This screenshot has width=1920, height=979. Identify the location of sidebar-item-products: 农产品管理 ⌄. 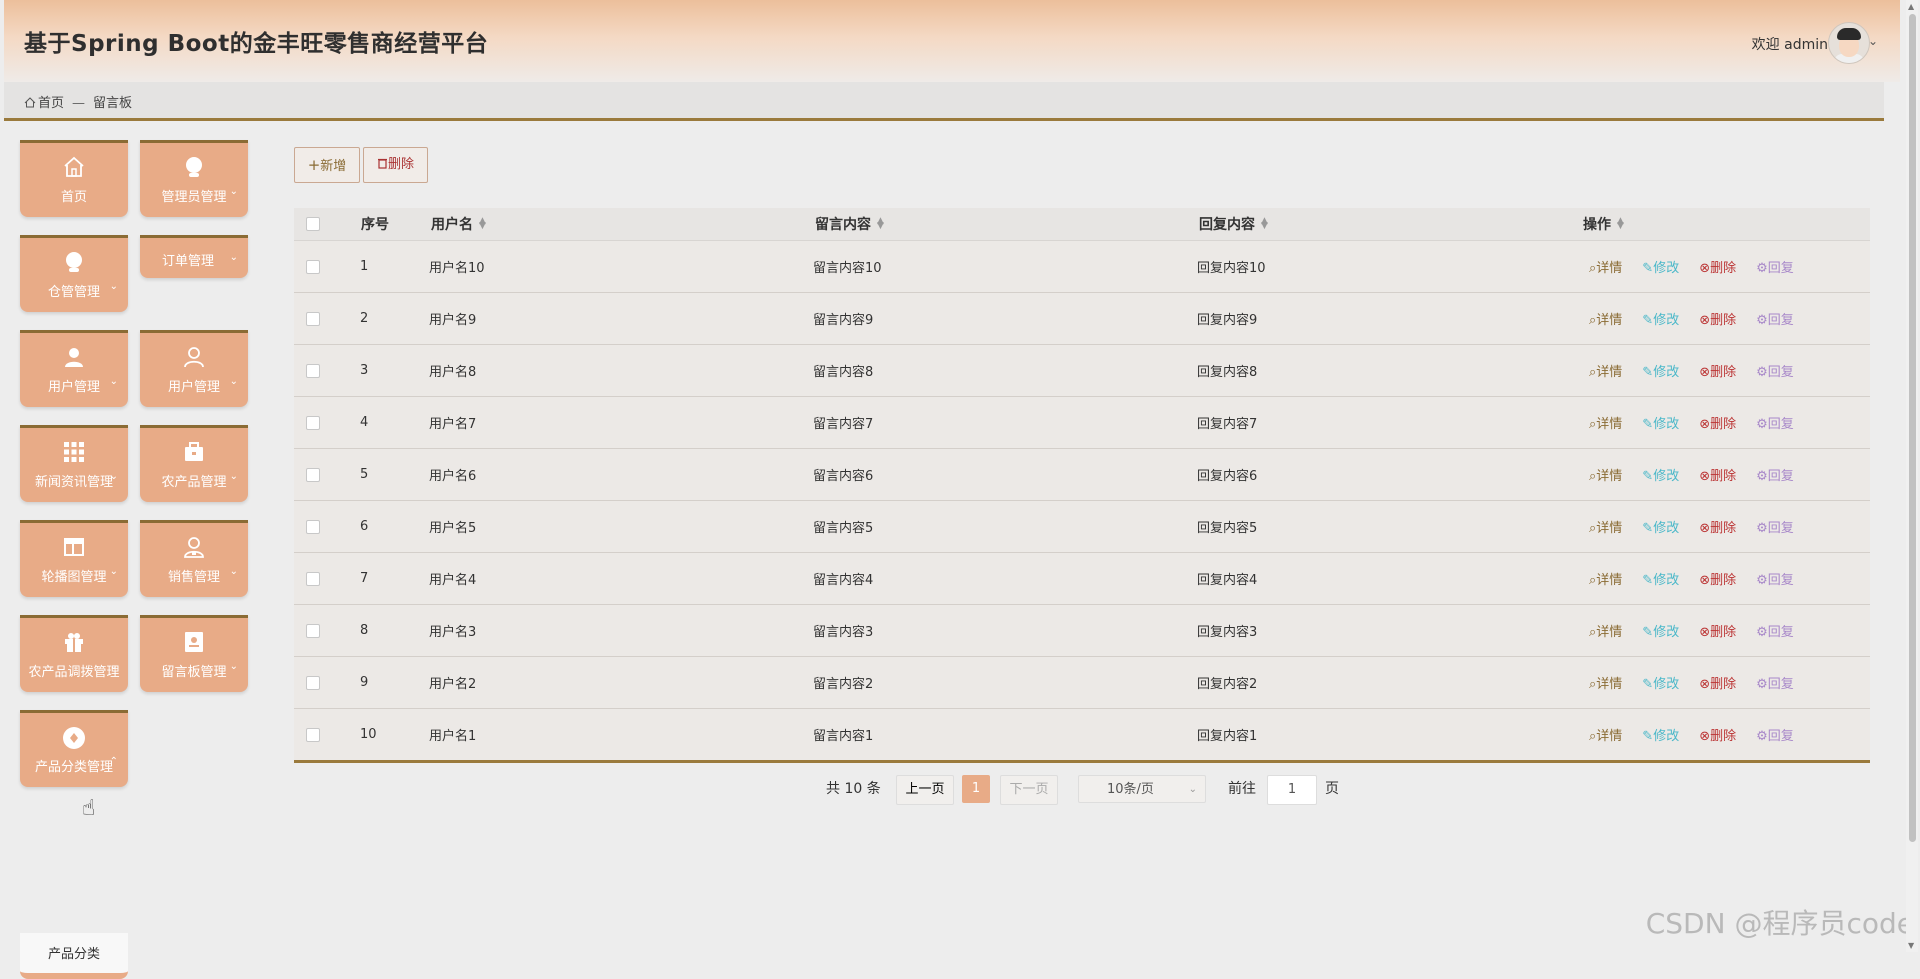
(194, 463).